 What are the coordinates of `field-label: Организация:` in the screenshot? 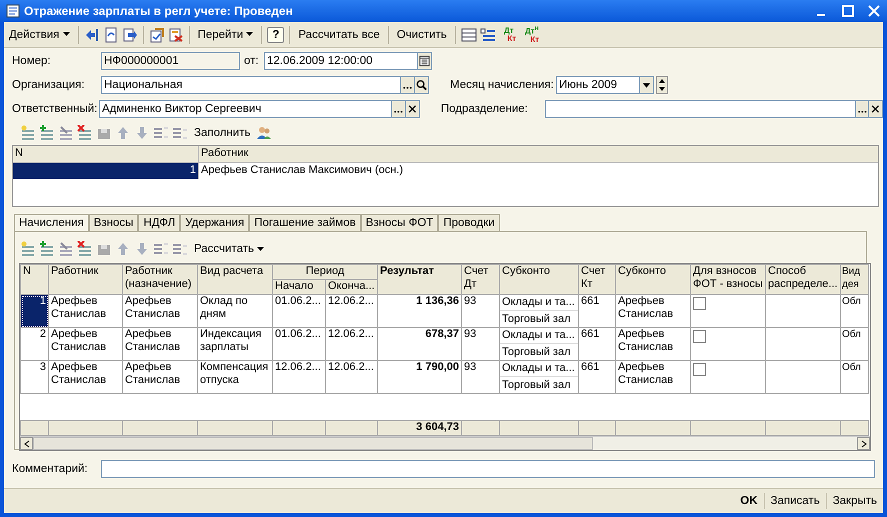 It's located at (49, 85).